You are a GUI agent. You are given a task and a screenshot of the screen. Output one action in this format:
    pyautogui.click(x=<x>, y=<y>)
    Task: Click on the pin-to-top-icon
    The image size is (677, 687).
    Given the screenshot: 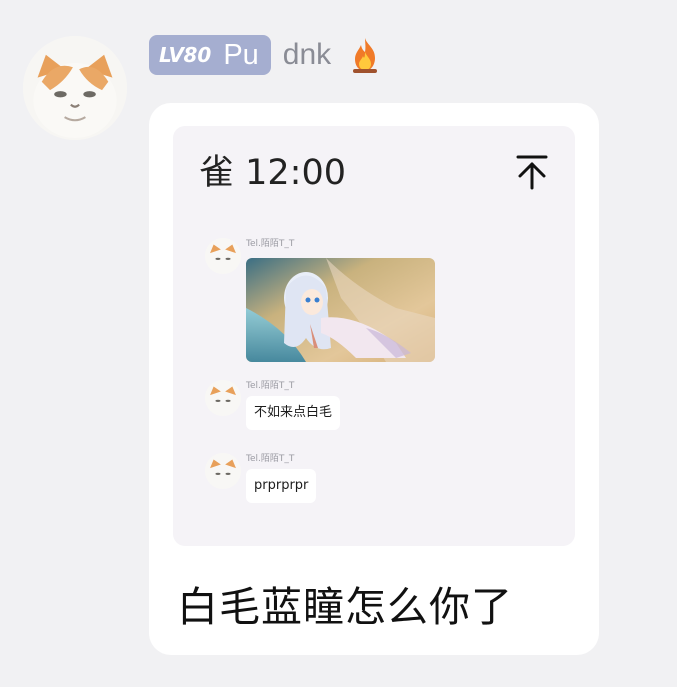 What is the action you would take?
    pyautogui.click(x=532, y=172)
    